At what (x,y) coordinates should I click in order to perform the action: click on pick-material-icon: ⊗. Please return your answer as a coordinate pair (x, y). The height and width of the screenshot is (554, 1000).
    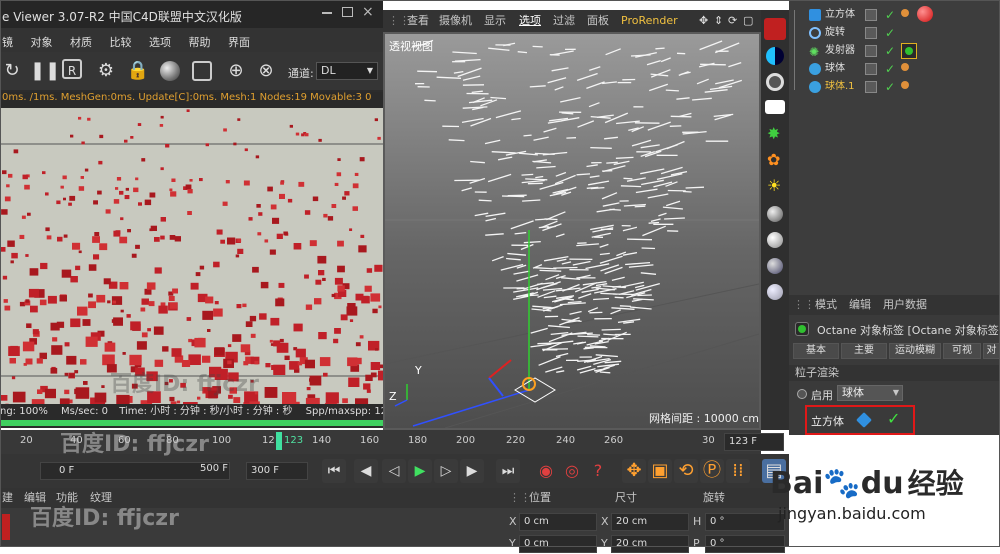
    Looking at the image, I should click on (266, 71).